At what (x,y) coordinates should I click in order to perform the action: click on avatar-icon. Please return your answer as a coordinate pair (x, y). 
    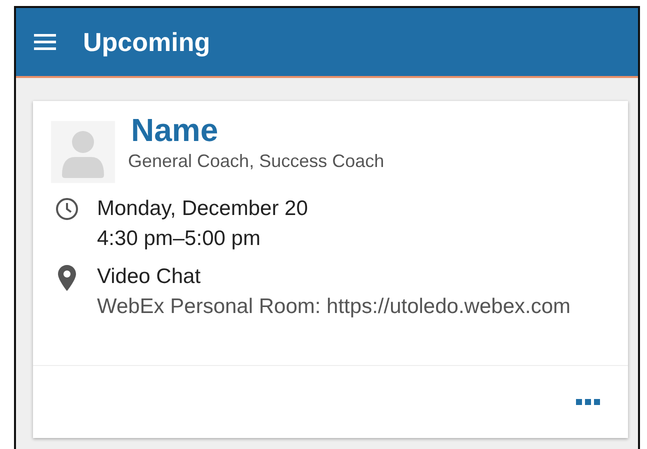
    Looking at the image, I should click on (83, 152).